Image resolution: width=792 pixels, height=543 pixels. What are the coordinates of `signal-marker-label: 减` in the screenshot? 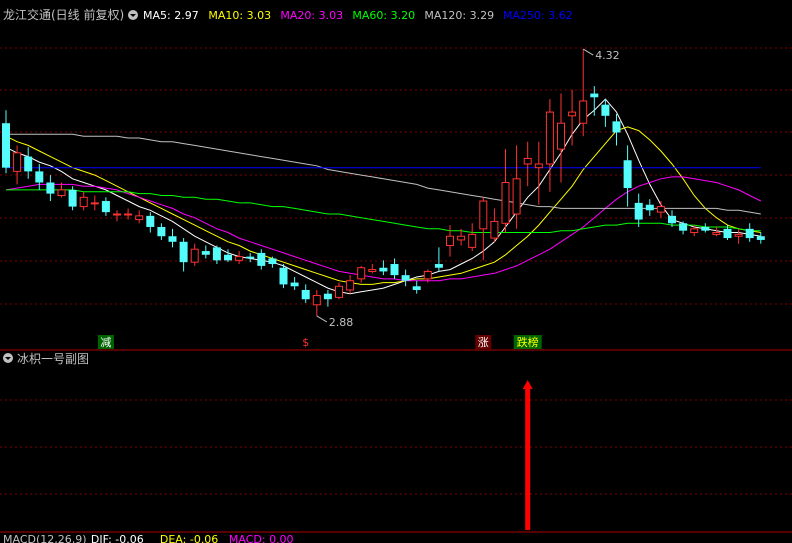 It's located at (105, 342).